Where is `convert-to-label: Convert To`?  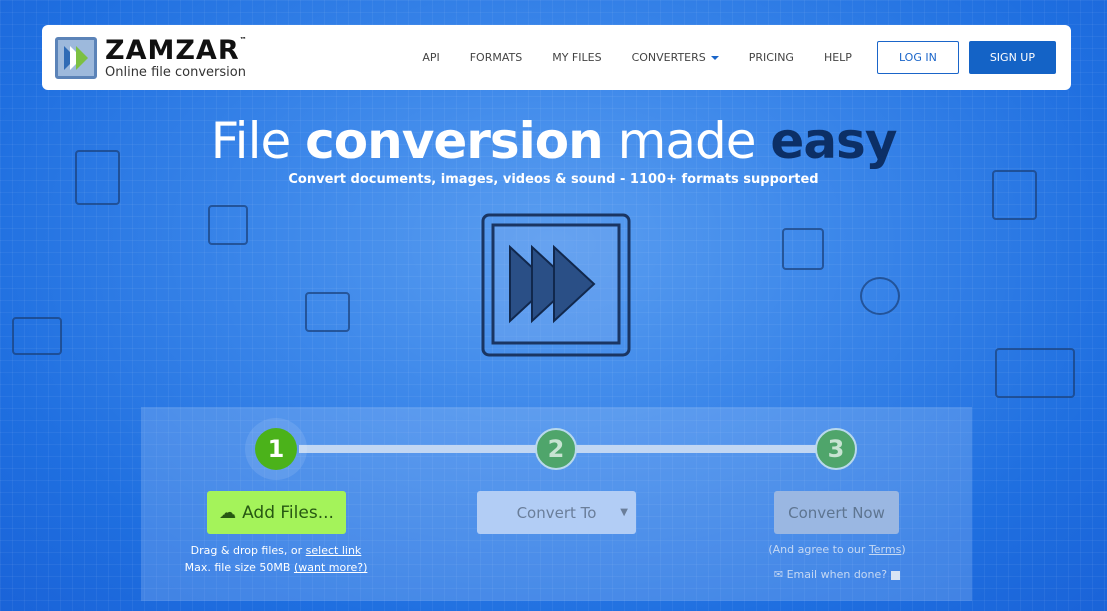 convert-to-label: Convert To is located at coordinates (556, 512).